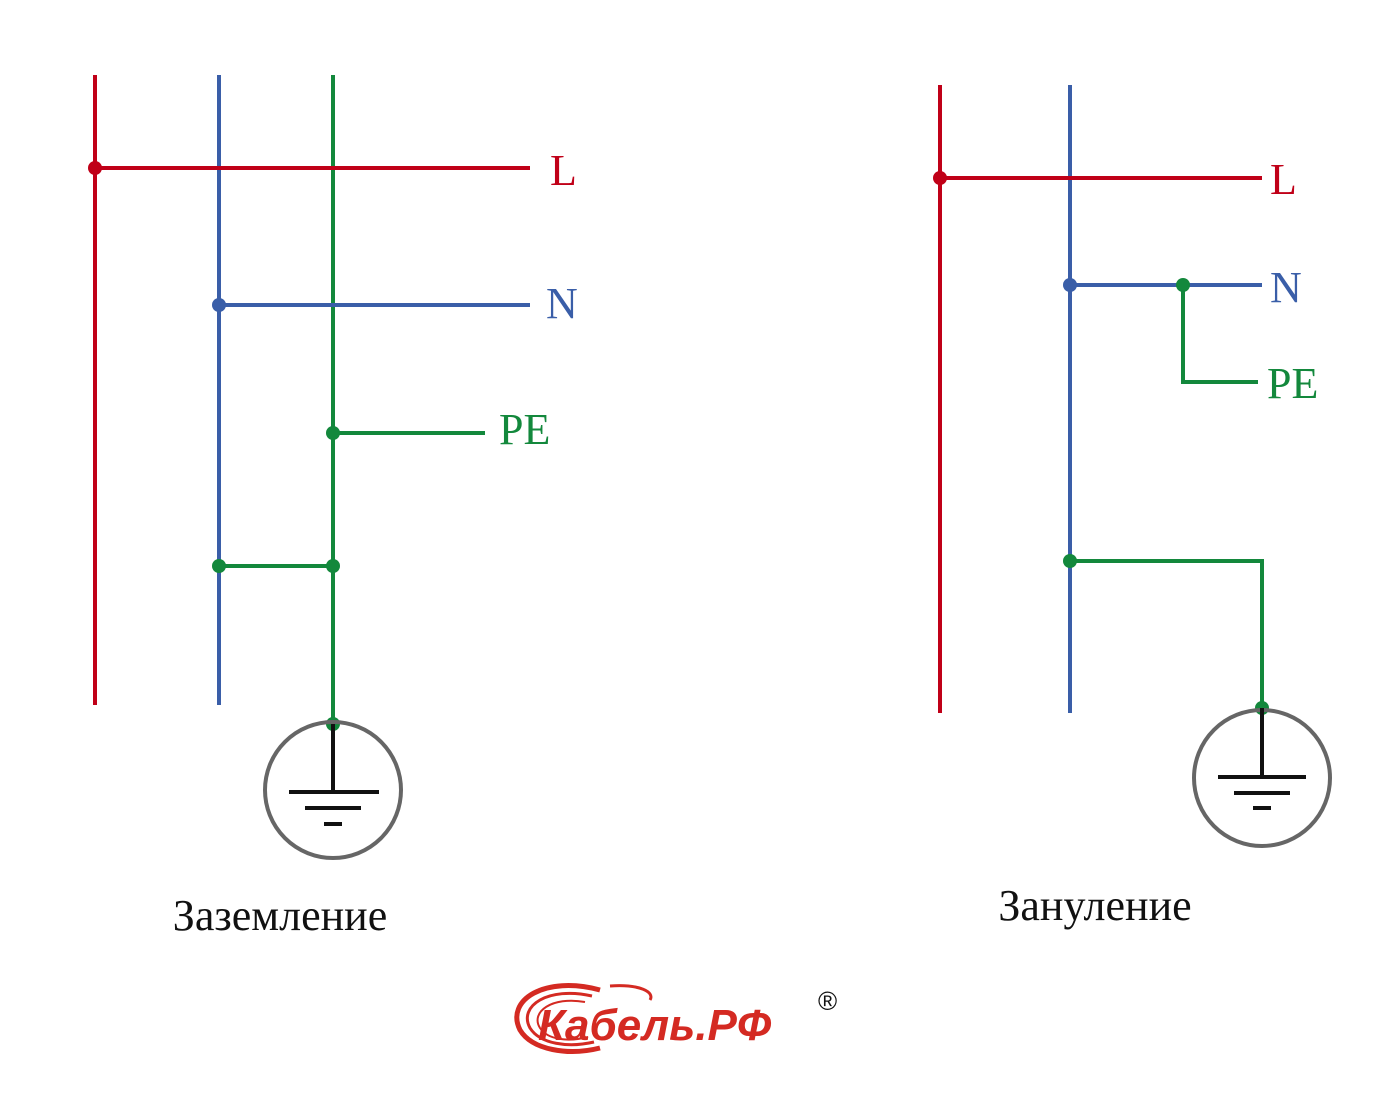 This screenshot has width=1400, height=1104. Describe the element at coordinates (1167, 633) in the screenshot. I see `right-ground-wire` at that location.